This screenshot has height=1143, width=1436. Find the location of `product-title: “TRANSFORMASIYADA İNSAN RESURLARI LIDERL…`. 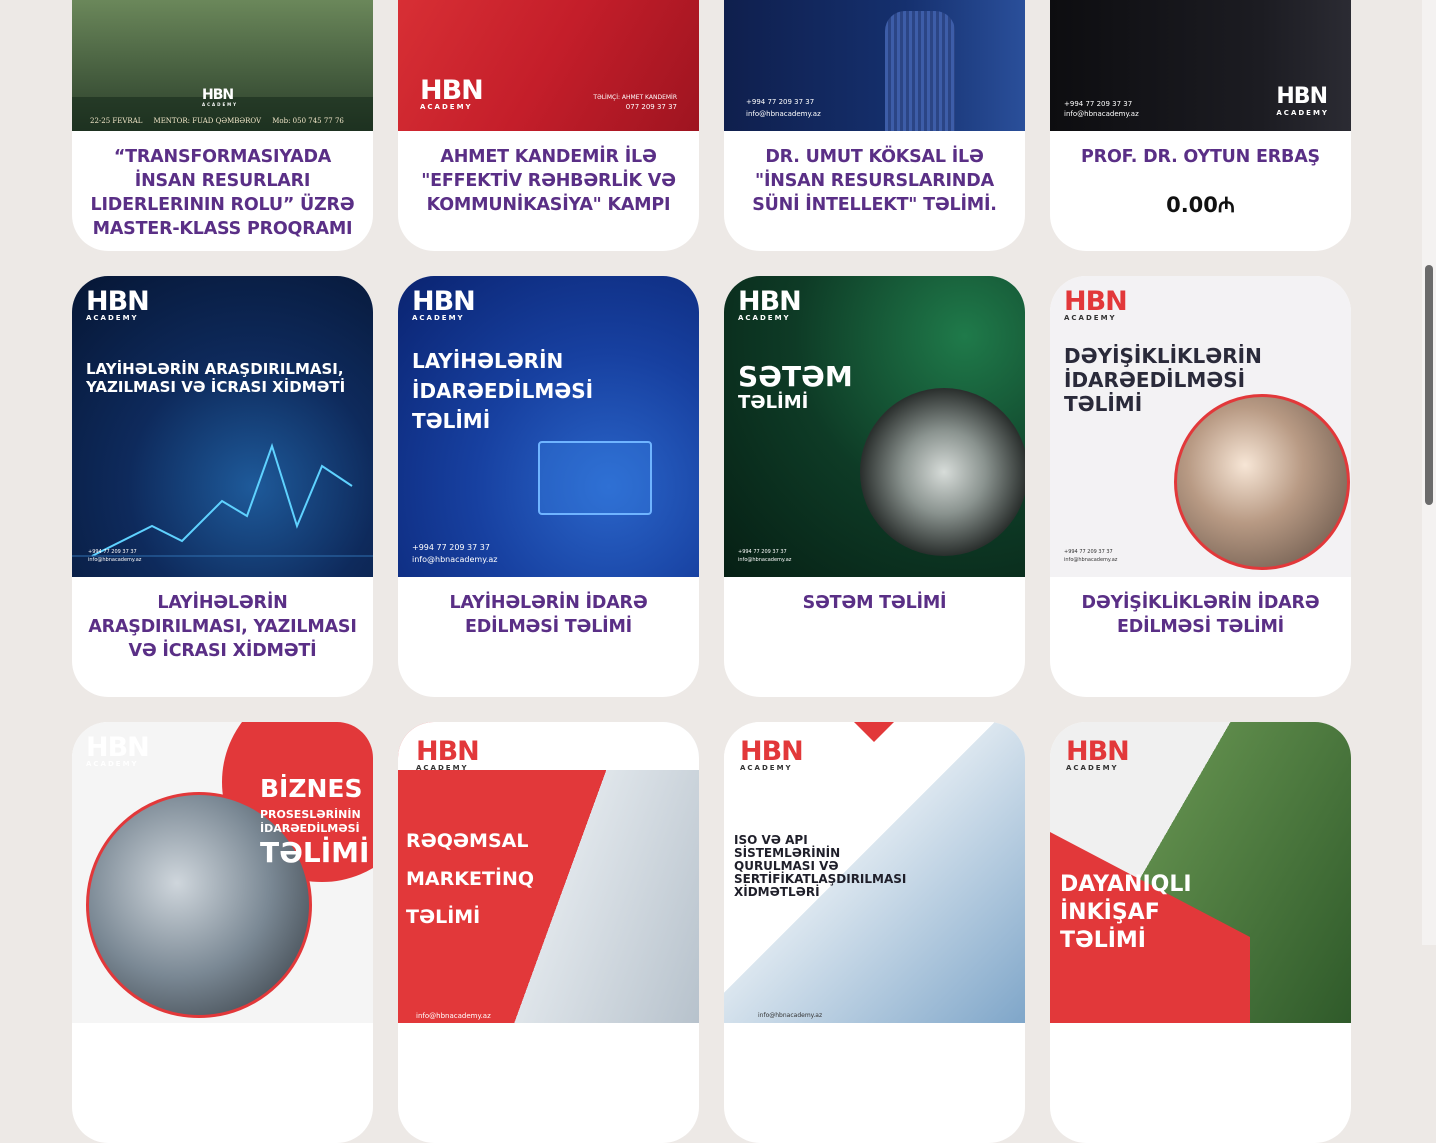

product-title: “TRANSFORMASIYADA İNSAN RESURLARI LIDERL… is located at coordinates (222, 193).